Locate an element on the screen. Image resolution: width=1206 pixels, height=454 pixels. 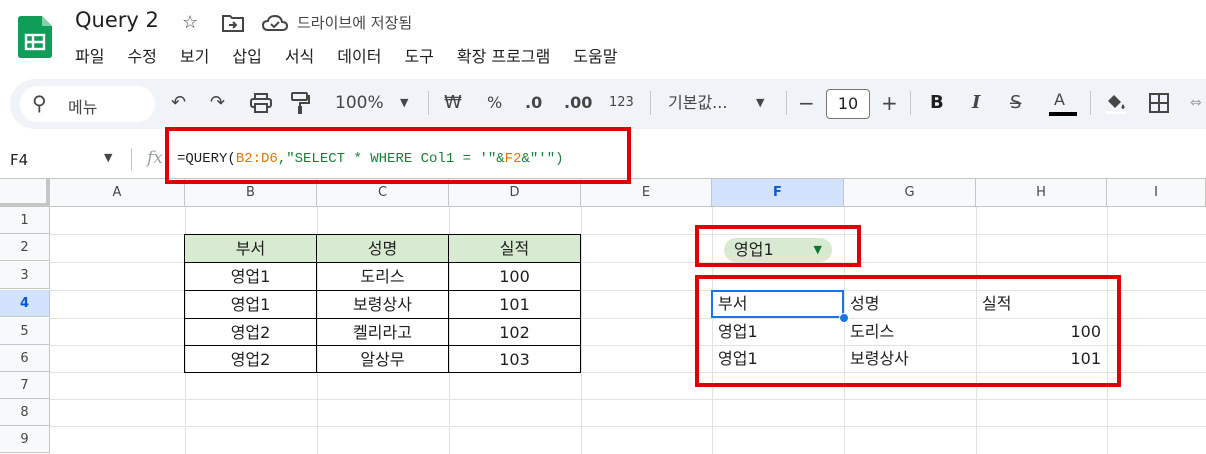
source-cell: 켈리라고 is located at coordinates (382, 332).